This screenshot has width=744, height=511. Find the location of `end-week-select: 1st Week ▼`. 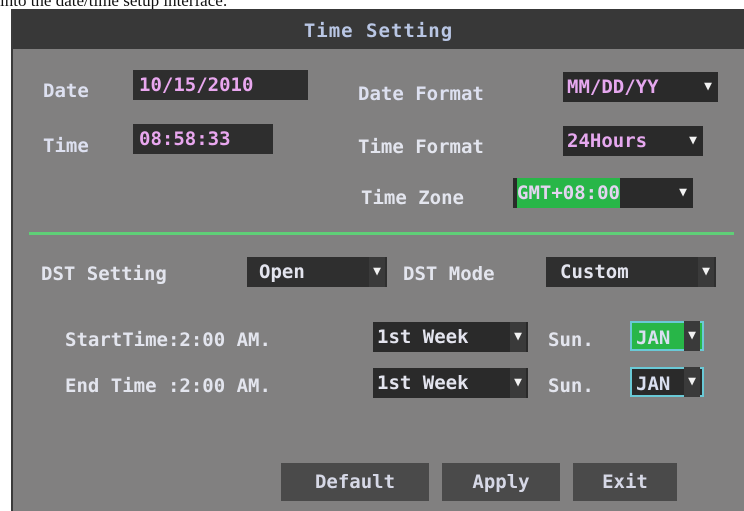

end-week-select: 1st Week ▼ is located at coordinates (450, 383).